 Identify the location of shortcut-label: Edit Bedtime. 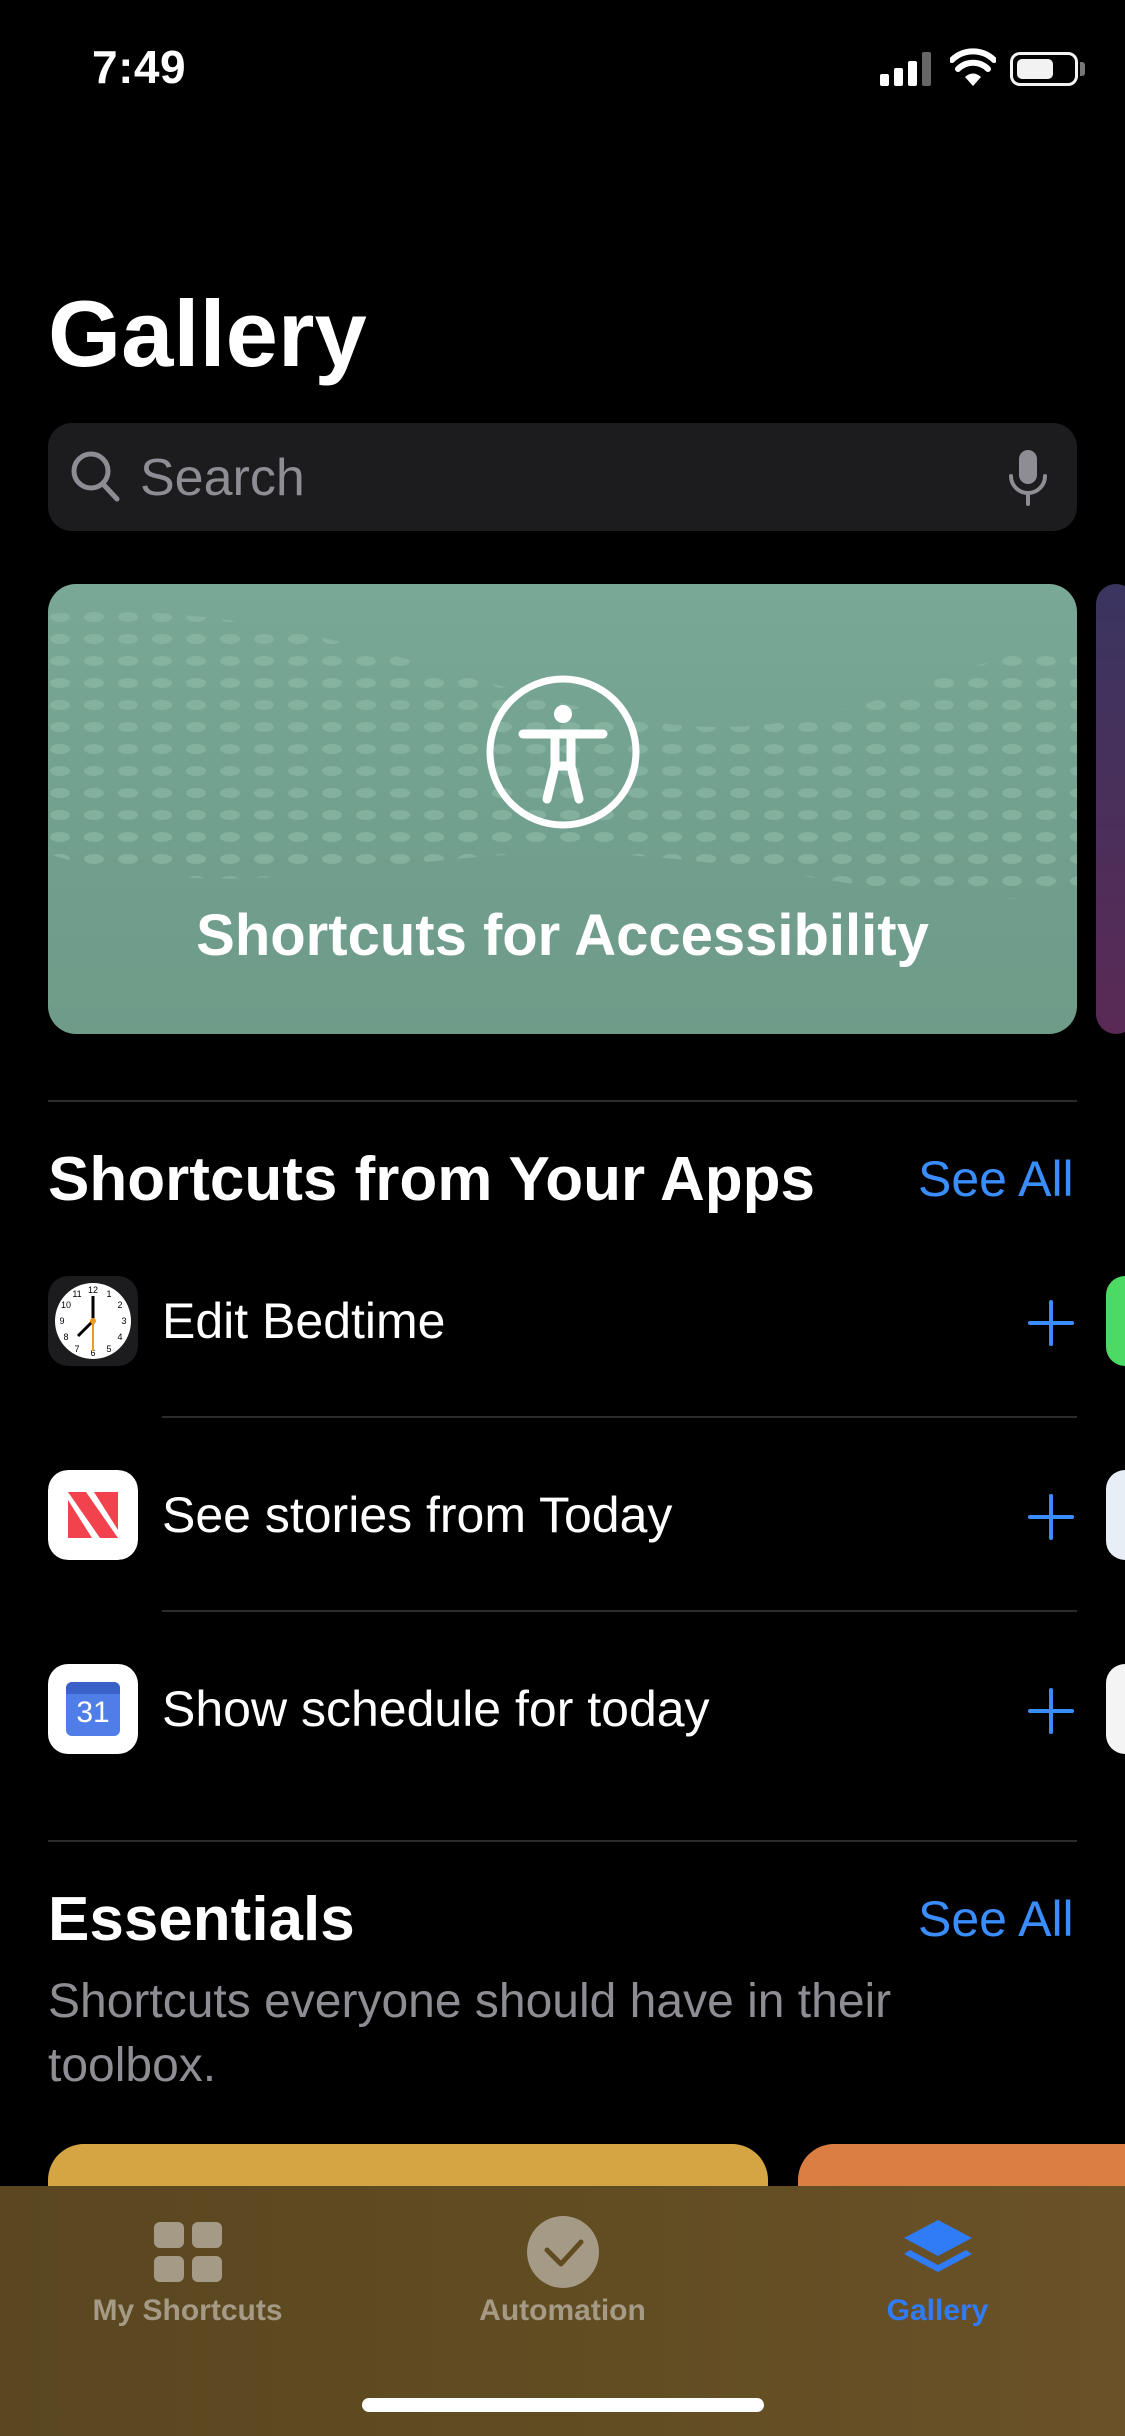
(304, 1321).